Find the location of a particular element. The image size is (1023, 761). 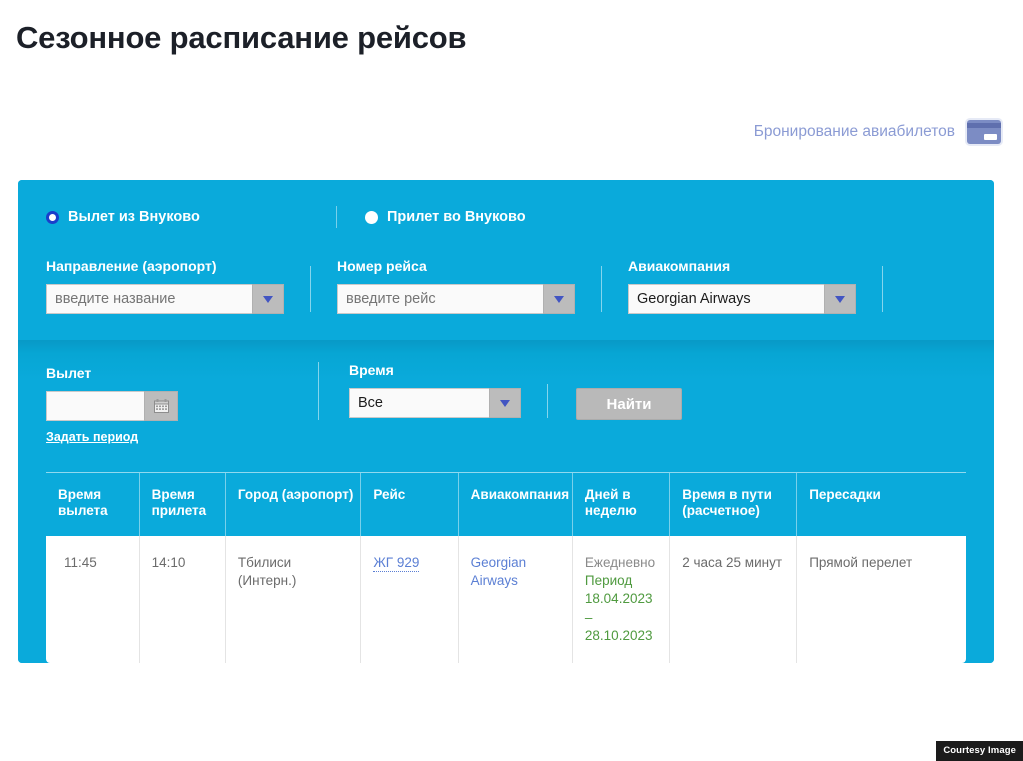

departure-date-field-group: Вылет Задать период is located at coordinates (112, 404).